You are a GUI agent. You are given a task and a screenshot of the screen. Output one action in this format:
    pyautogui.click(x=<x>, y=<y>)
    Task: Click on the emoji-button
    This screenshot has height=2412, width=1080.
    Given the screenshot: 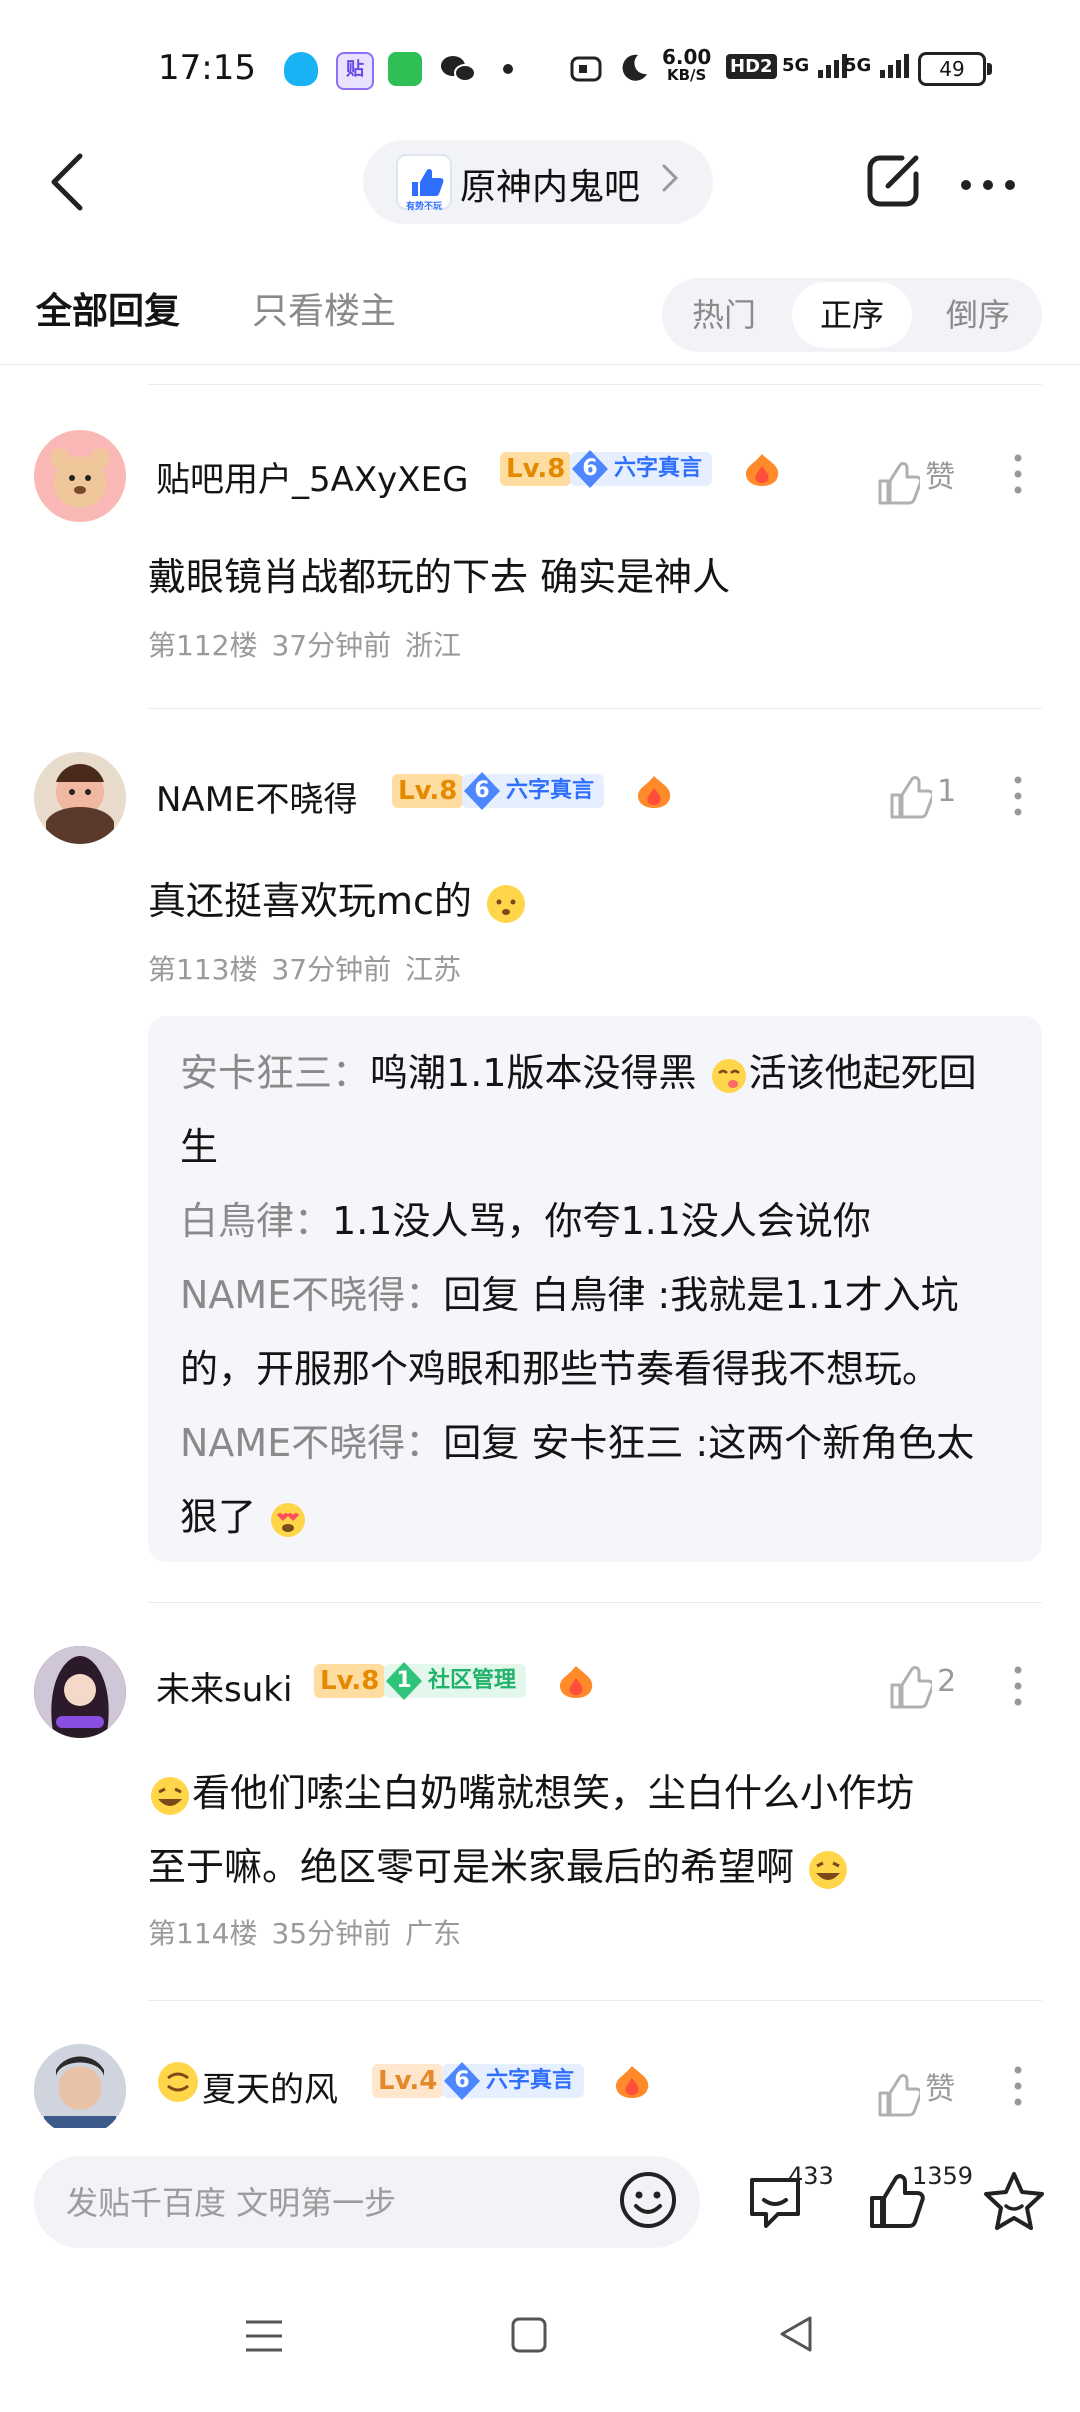 What is the action you would take?
    pyautogui.click(x=648, y=2200)
    